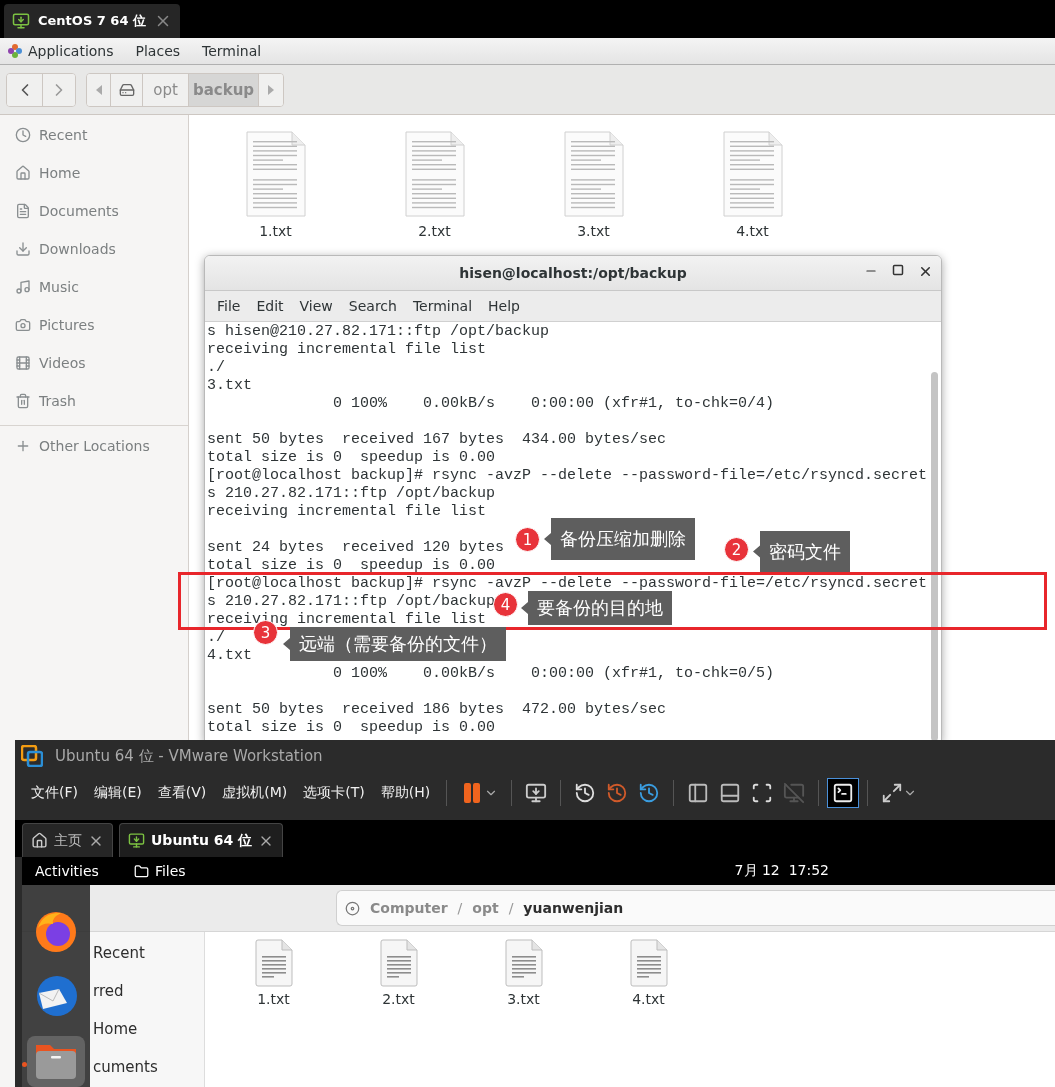 The image size is (1055, 1087). Describe the element at coordinates (24, 1064) in the screenshot. I see `running-indicator` at that location.